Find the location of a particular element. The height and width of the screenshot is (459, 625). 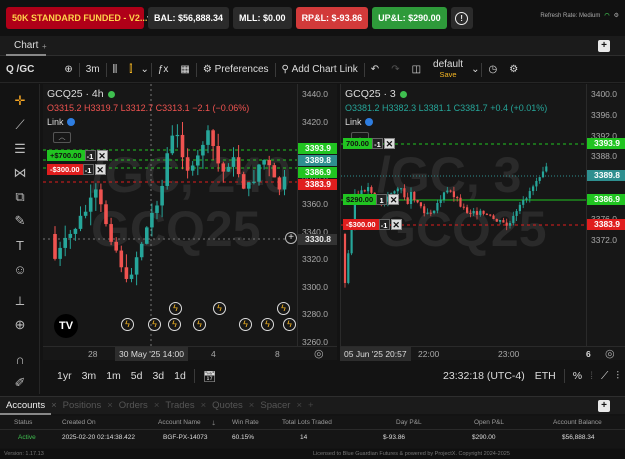

alert-clock-icon: ◷ is located at coordinates (492, 70).